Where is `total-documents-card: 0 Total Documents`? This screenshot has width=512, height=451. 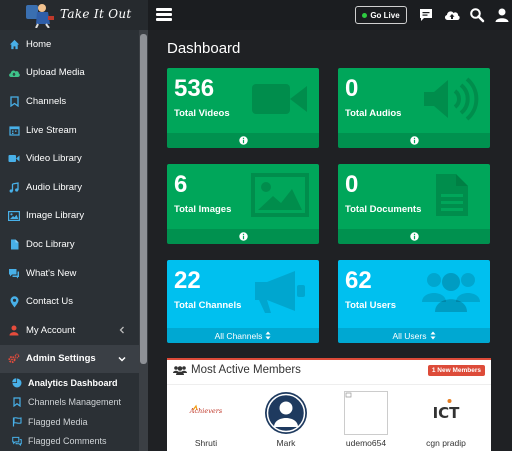
total-documents-card: 0 Total Documents is located at coordinates (414, 204).